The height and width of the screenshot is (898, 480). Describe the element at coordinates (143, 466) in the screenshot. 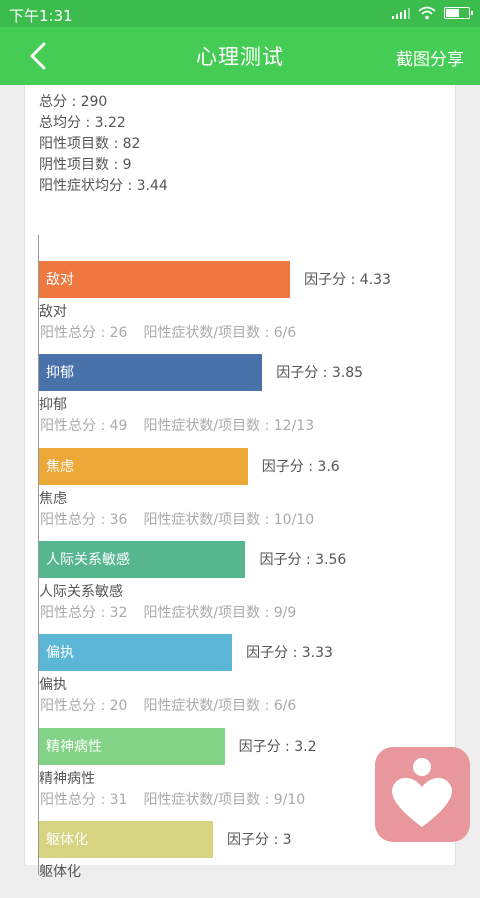

I see `factor-bar: 焦虑` at that location.